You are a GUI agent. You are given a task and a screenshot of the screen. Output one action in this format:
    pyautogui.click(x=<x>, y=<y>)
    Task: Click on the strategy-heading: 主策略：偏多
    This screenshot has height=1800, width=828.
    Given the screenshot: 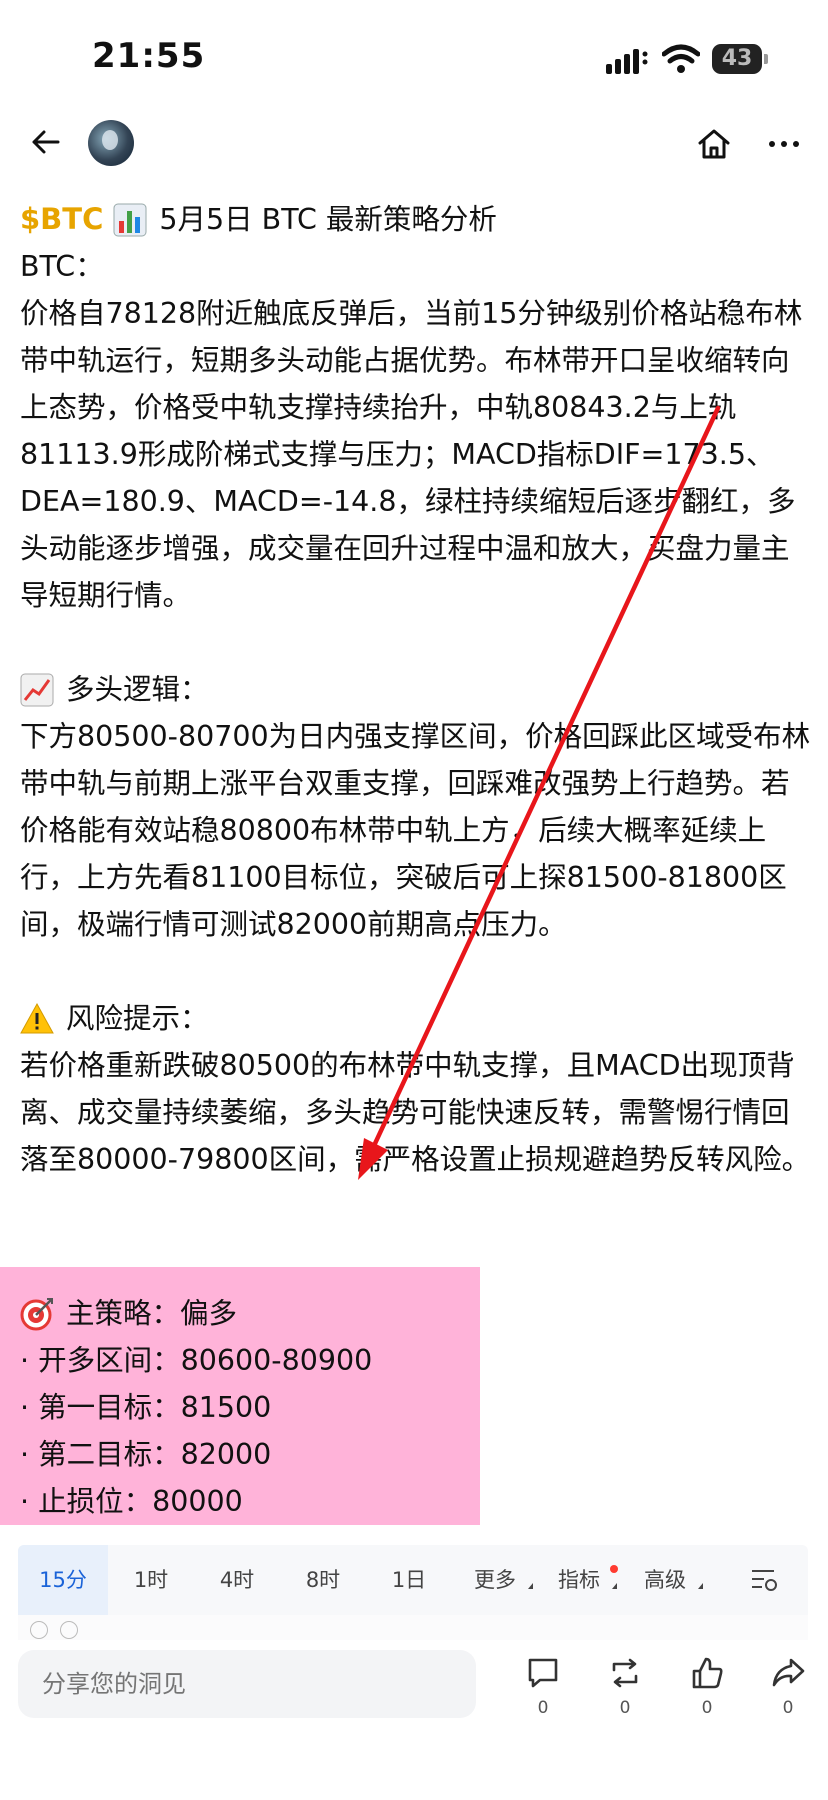 What is the action you would take?
    pyautogui.click(x=152, y=1313)
    